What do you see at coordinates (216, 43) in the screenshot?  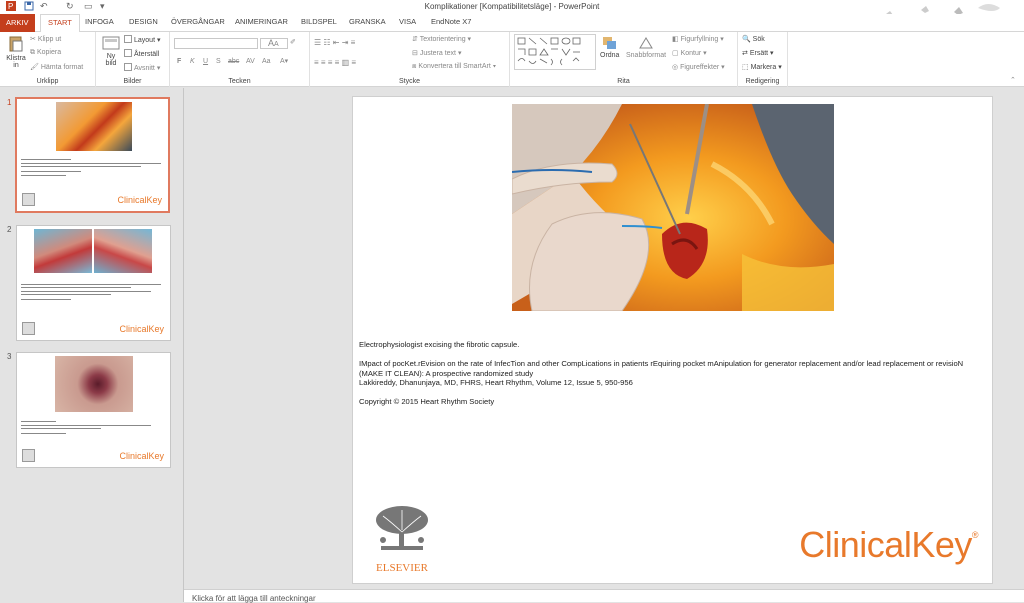 I see `font-name-select` at bounding box center [216, 43].